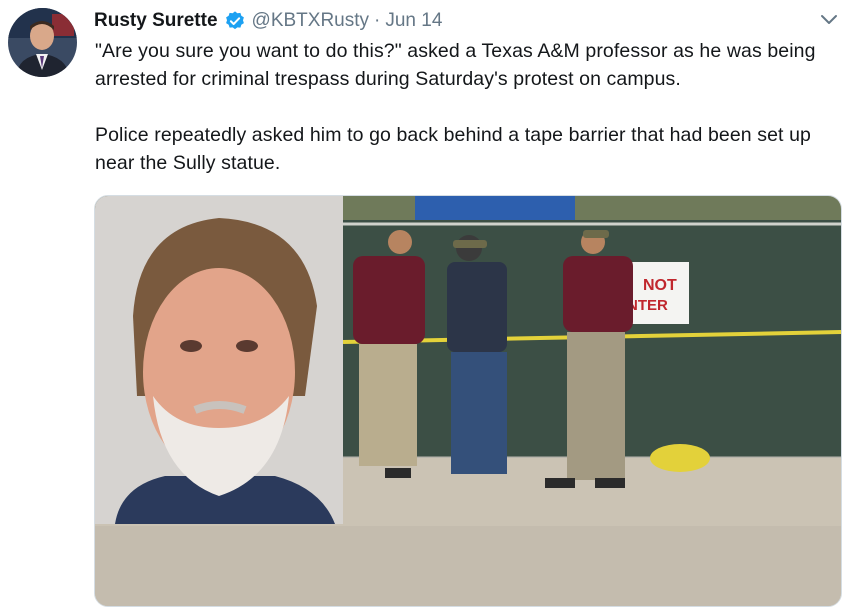 The image size is (861, 607). Describe the element at coordinates (235, 21) in the screenshot. I see `verified-badge-icon` at that location.